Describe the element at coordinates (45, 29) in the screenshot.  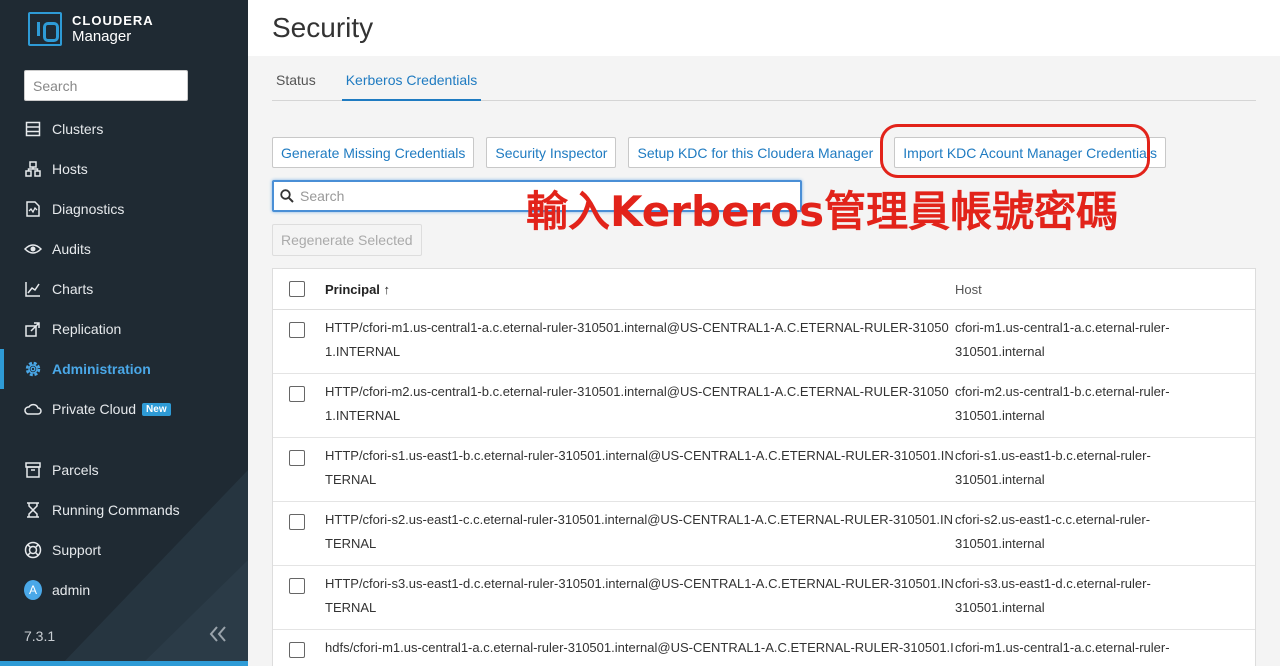
I see `cloudera-logo-icon` at that location.